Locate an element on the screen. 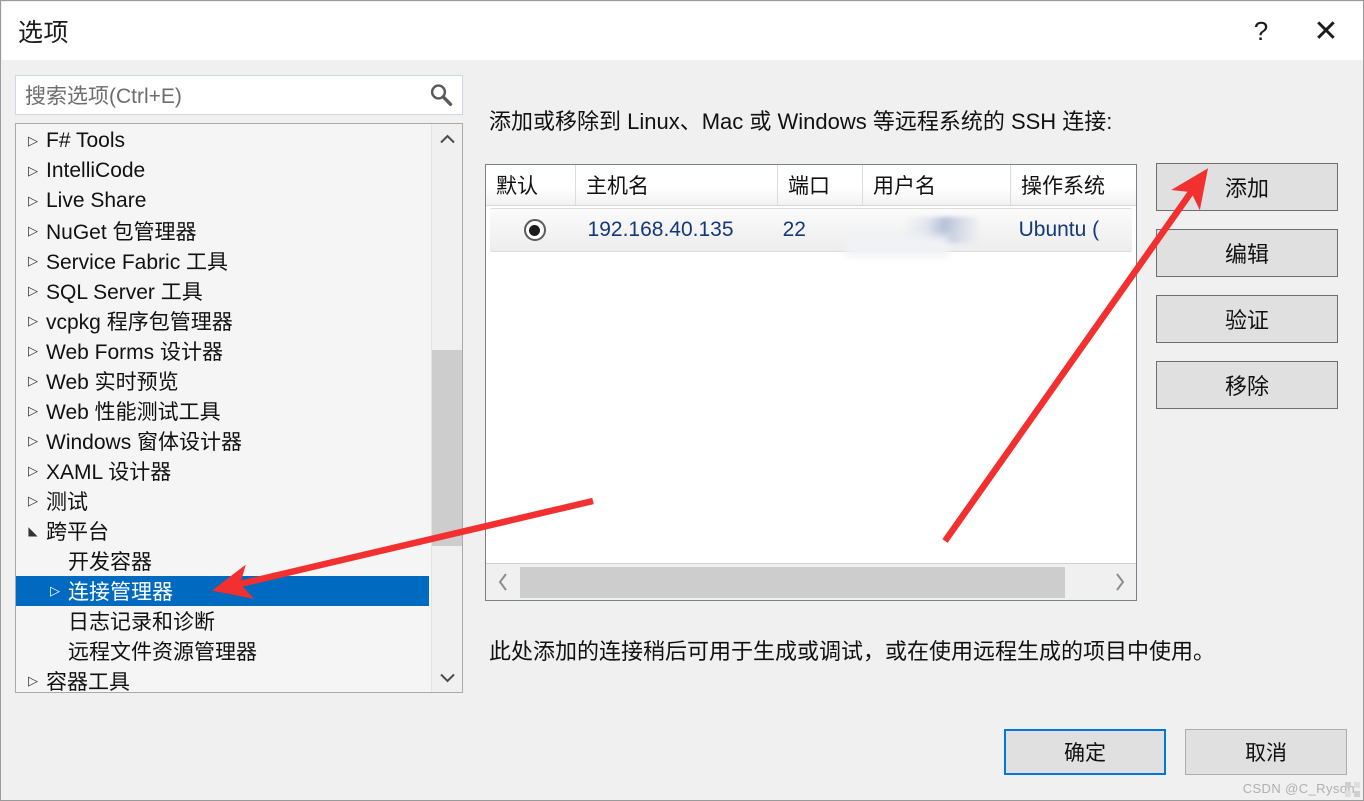  side-button-3: 移除 is located at coordinates (1247, 385).